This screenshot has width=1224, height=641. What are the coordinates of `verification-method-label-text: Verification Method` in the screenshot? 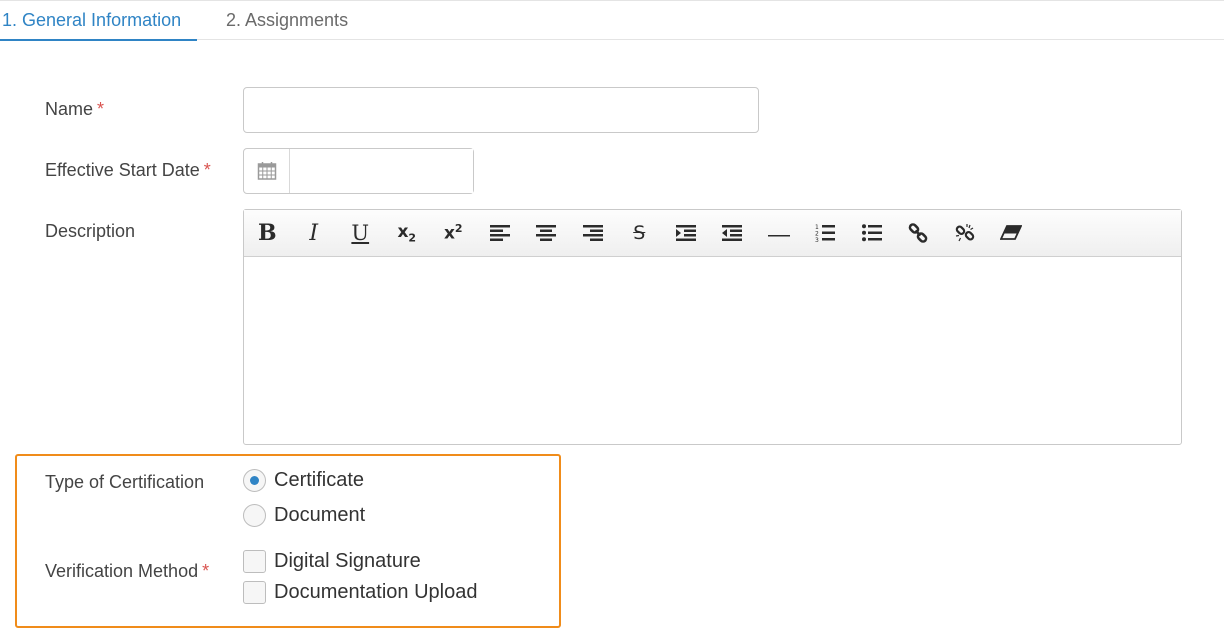 It's located at (122, 571).